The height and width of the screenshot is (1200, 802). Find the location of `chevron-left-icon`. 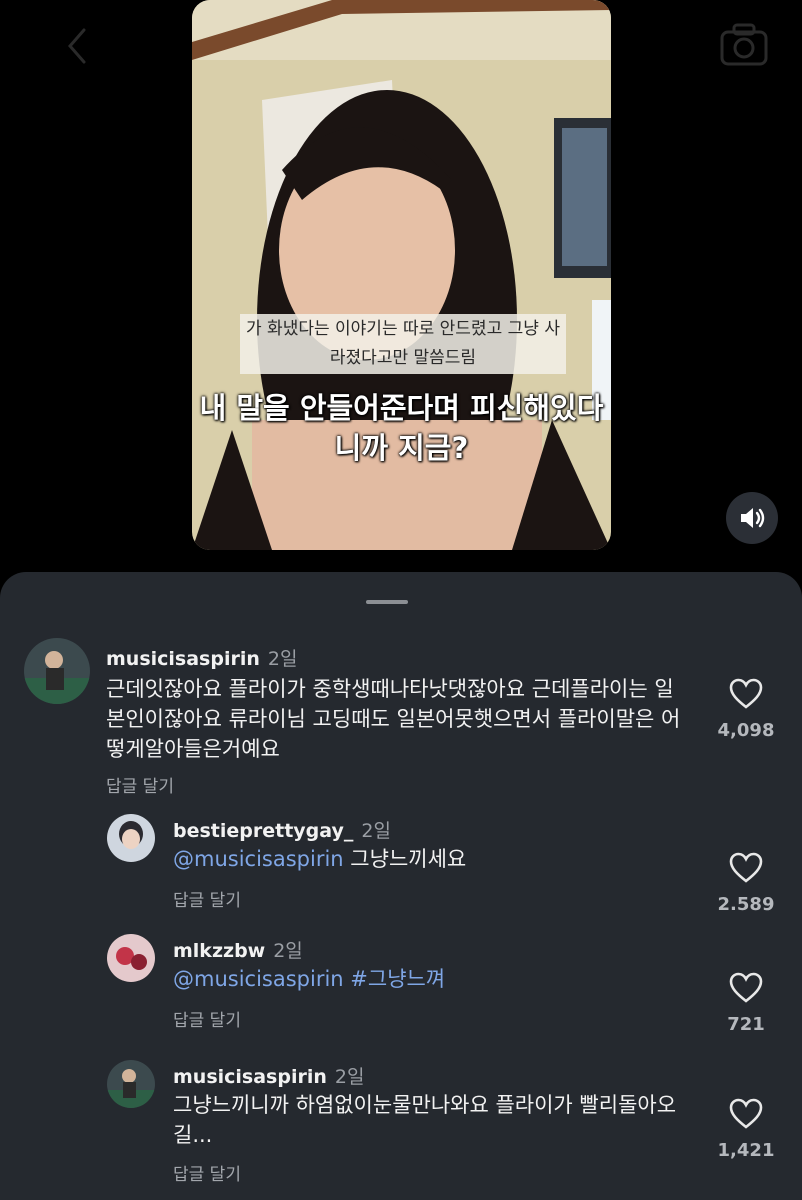

chevron-left-icon is located at coordinates (78, 46).